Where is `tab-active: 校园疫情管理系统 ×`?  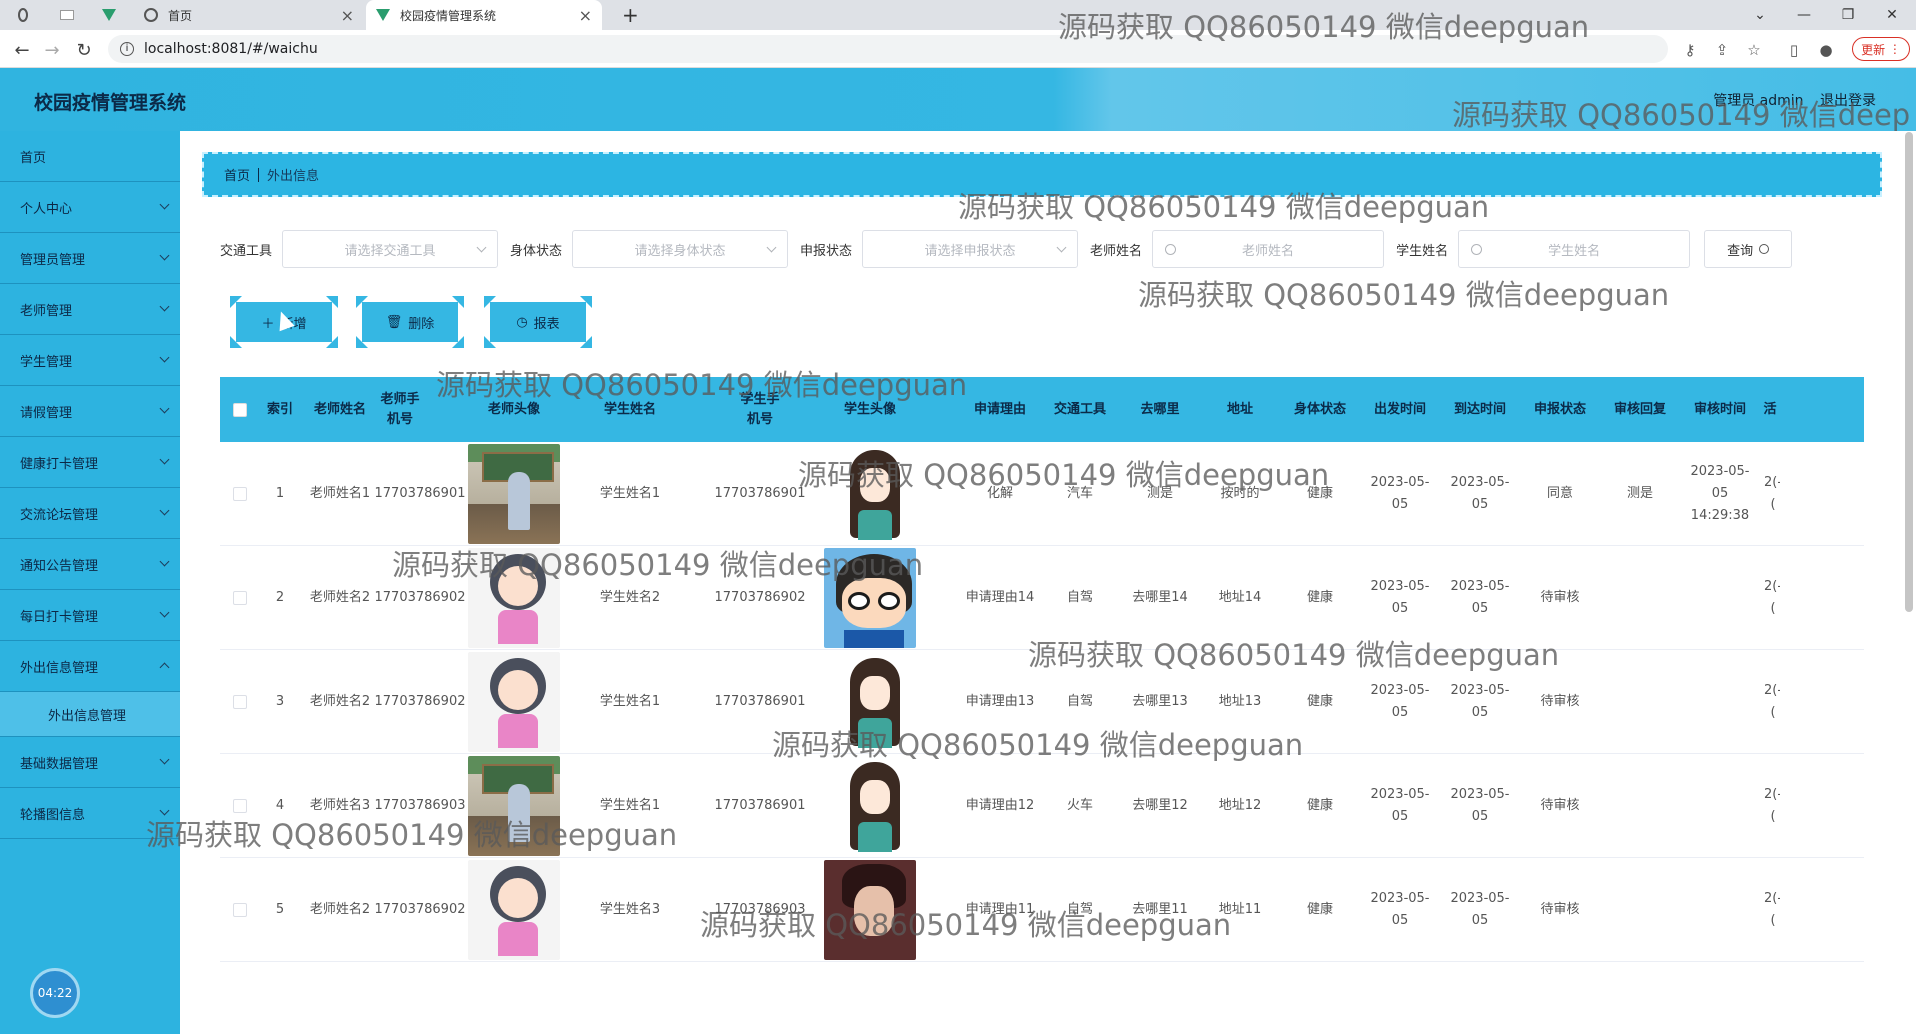 tab-active: 校园疫情管理系统 × is located at coordinates (484, 15).